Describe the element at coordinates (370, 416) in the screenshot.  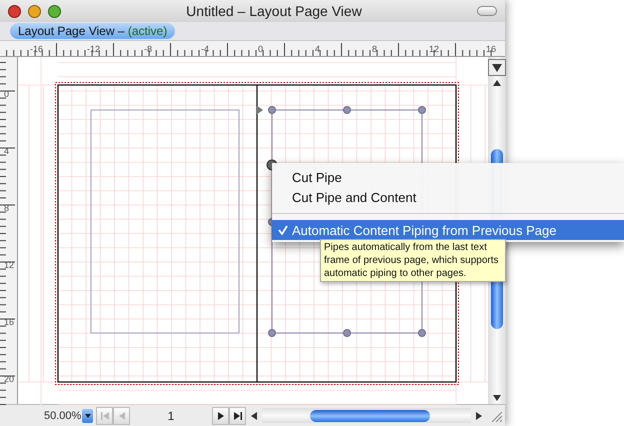
I see `scroll-thumb` at that location.